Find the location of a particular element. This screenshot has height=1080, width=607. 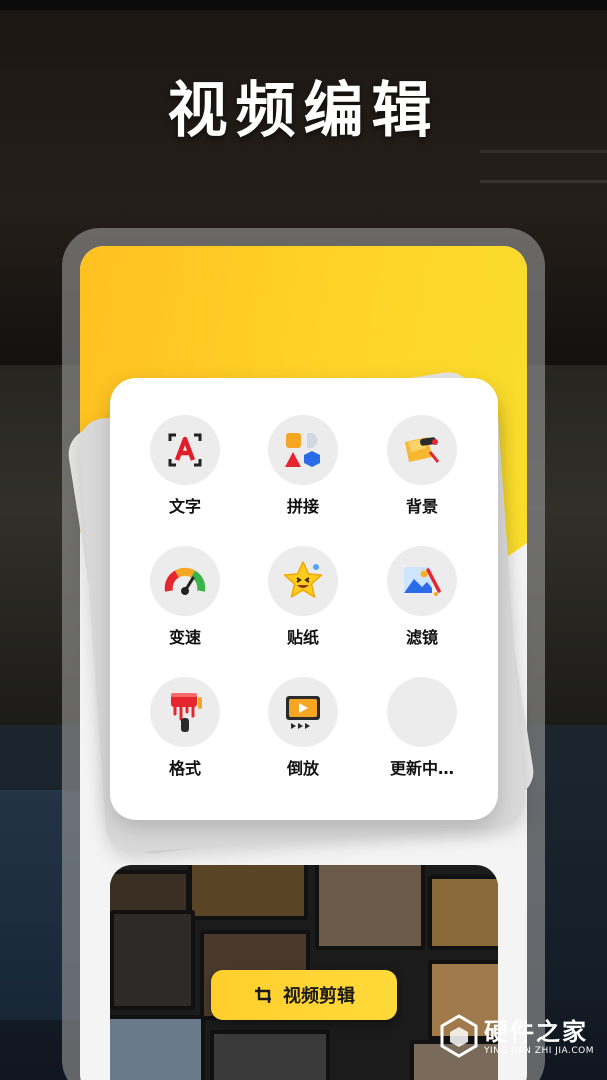

star-sticker-icon is located at coordinates (303, 579).